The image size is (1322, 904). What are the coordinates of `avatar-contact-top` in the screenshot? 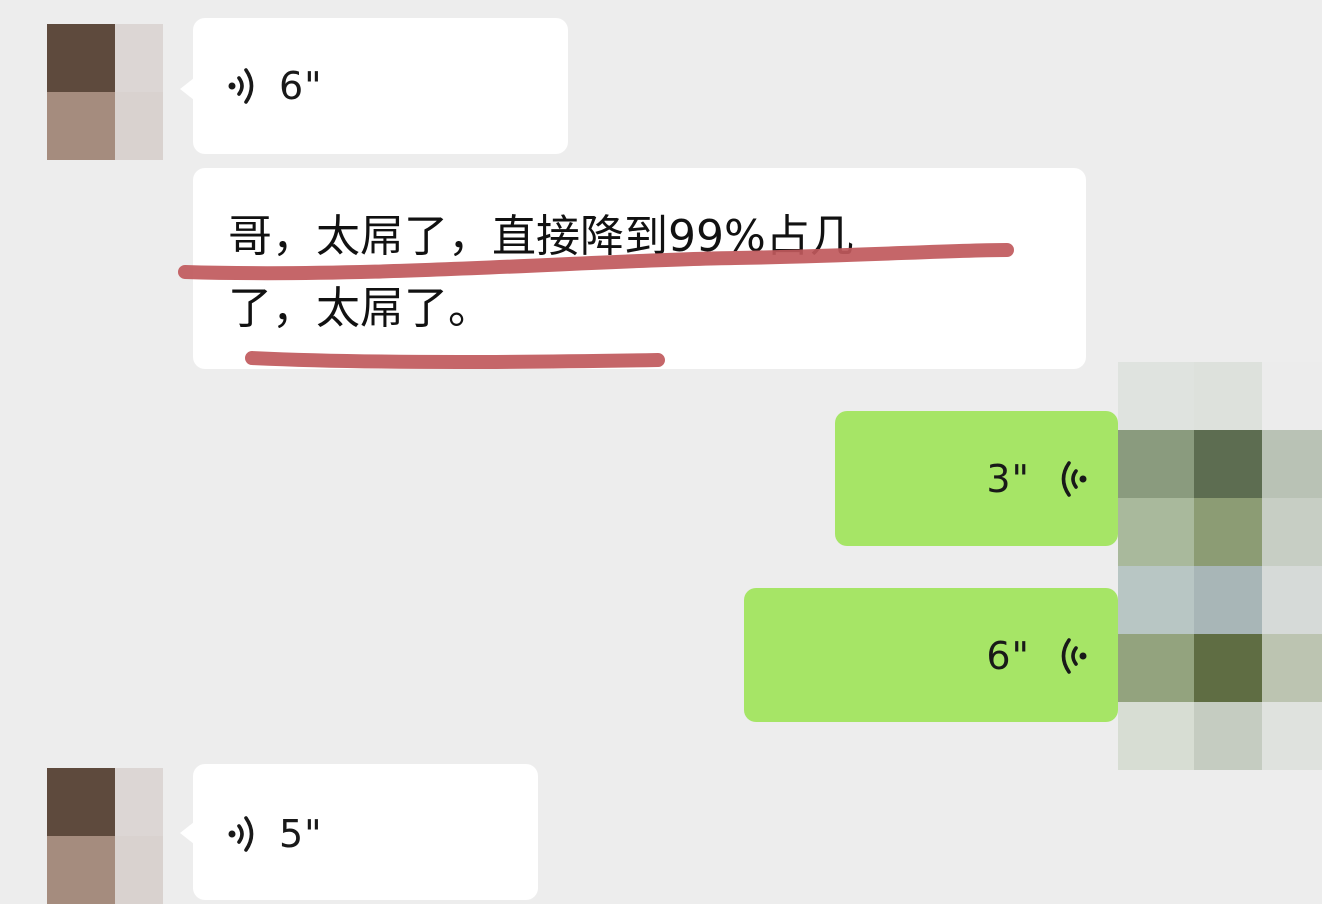 It's located at (105, 92).